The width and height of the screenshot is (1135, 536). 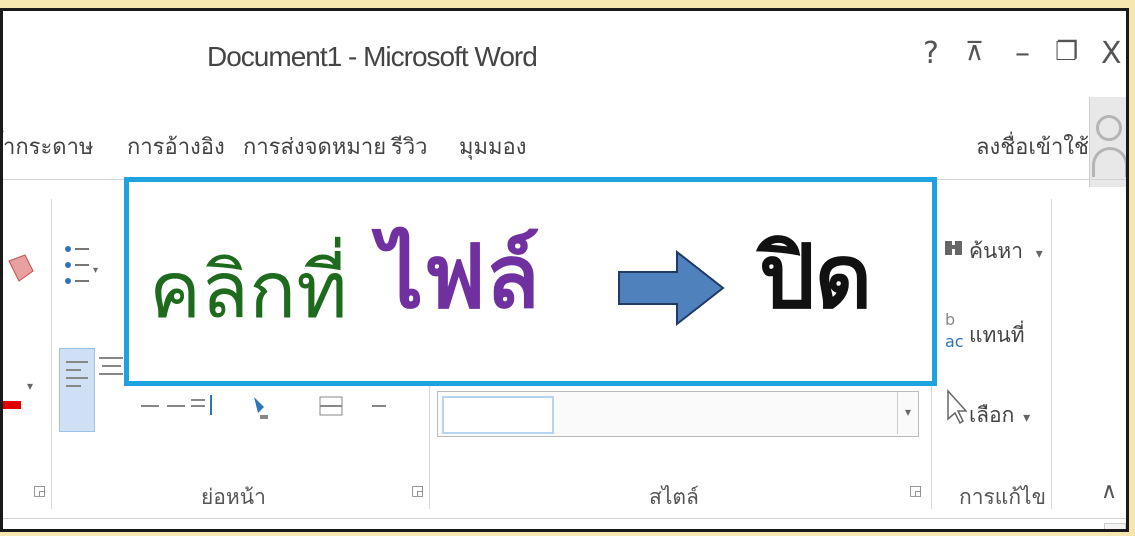 What do you see at coordinates (111, 366) in the screenshot?
I see `align-center-icon` at bounding box center [111, 366].